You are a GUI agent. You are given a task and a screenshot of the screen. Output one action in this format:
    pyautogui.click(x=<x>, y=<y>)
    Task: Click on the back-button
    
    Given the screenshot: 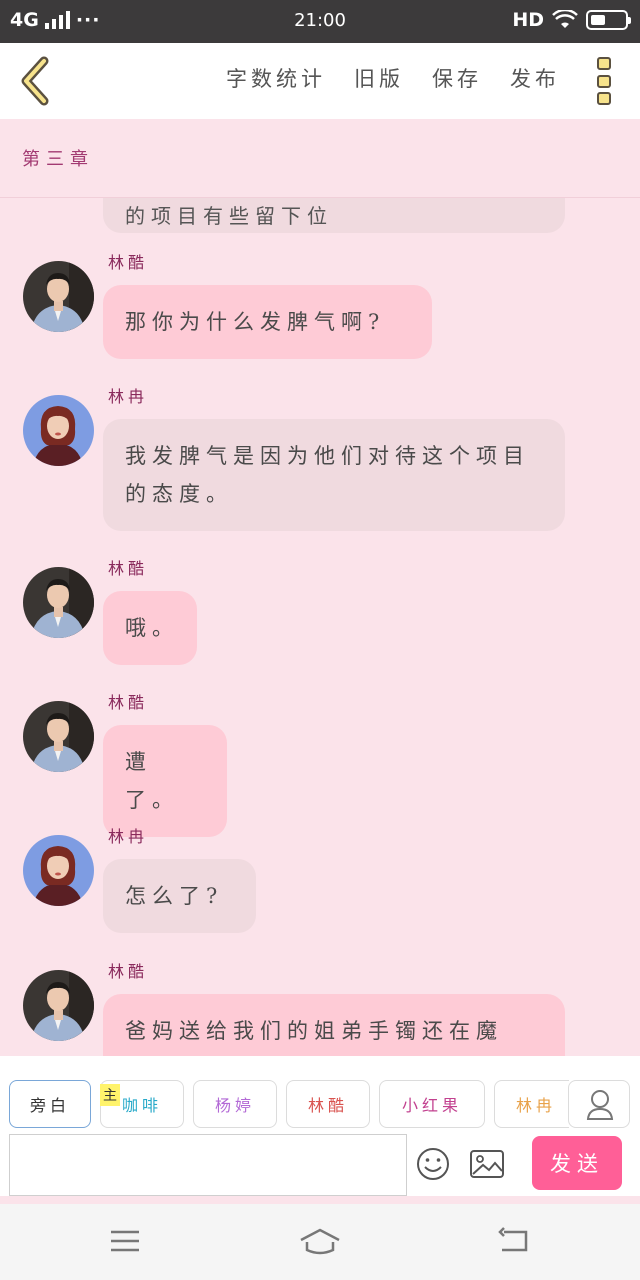 What is the action you would take?
    pyautogui.click(x=36, y=81)
    